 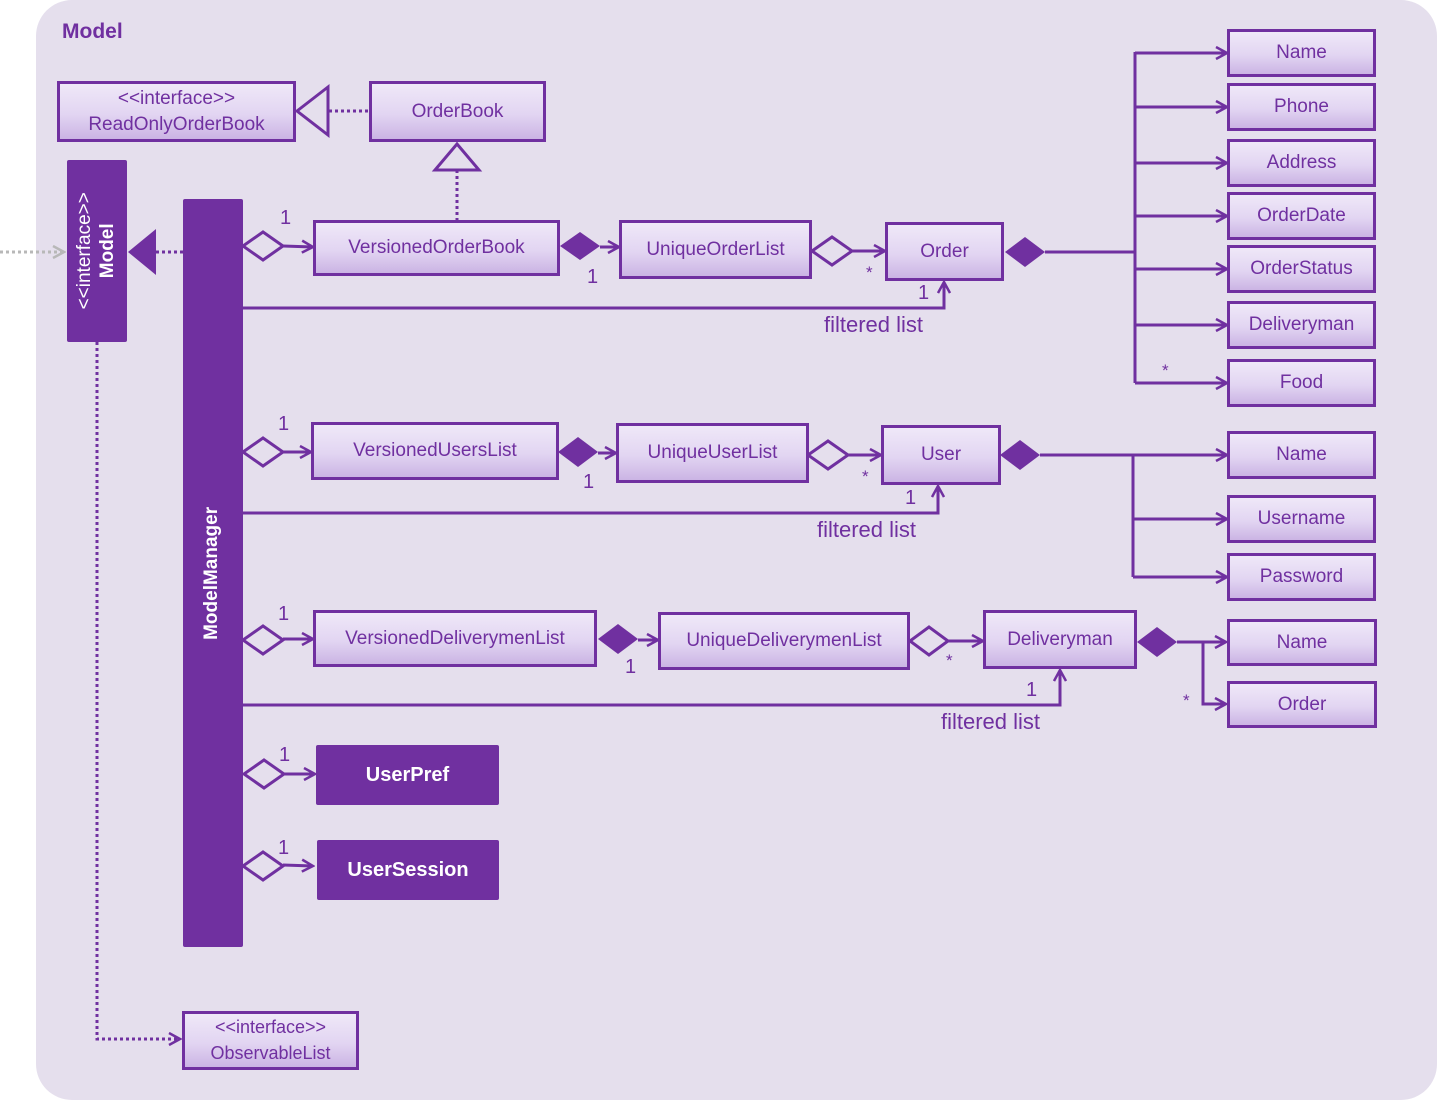 What do you see at coordinates (137, 690) in the screenshot?
I see `dependency-observable-line` at bounding box center [137, 690].